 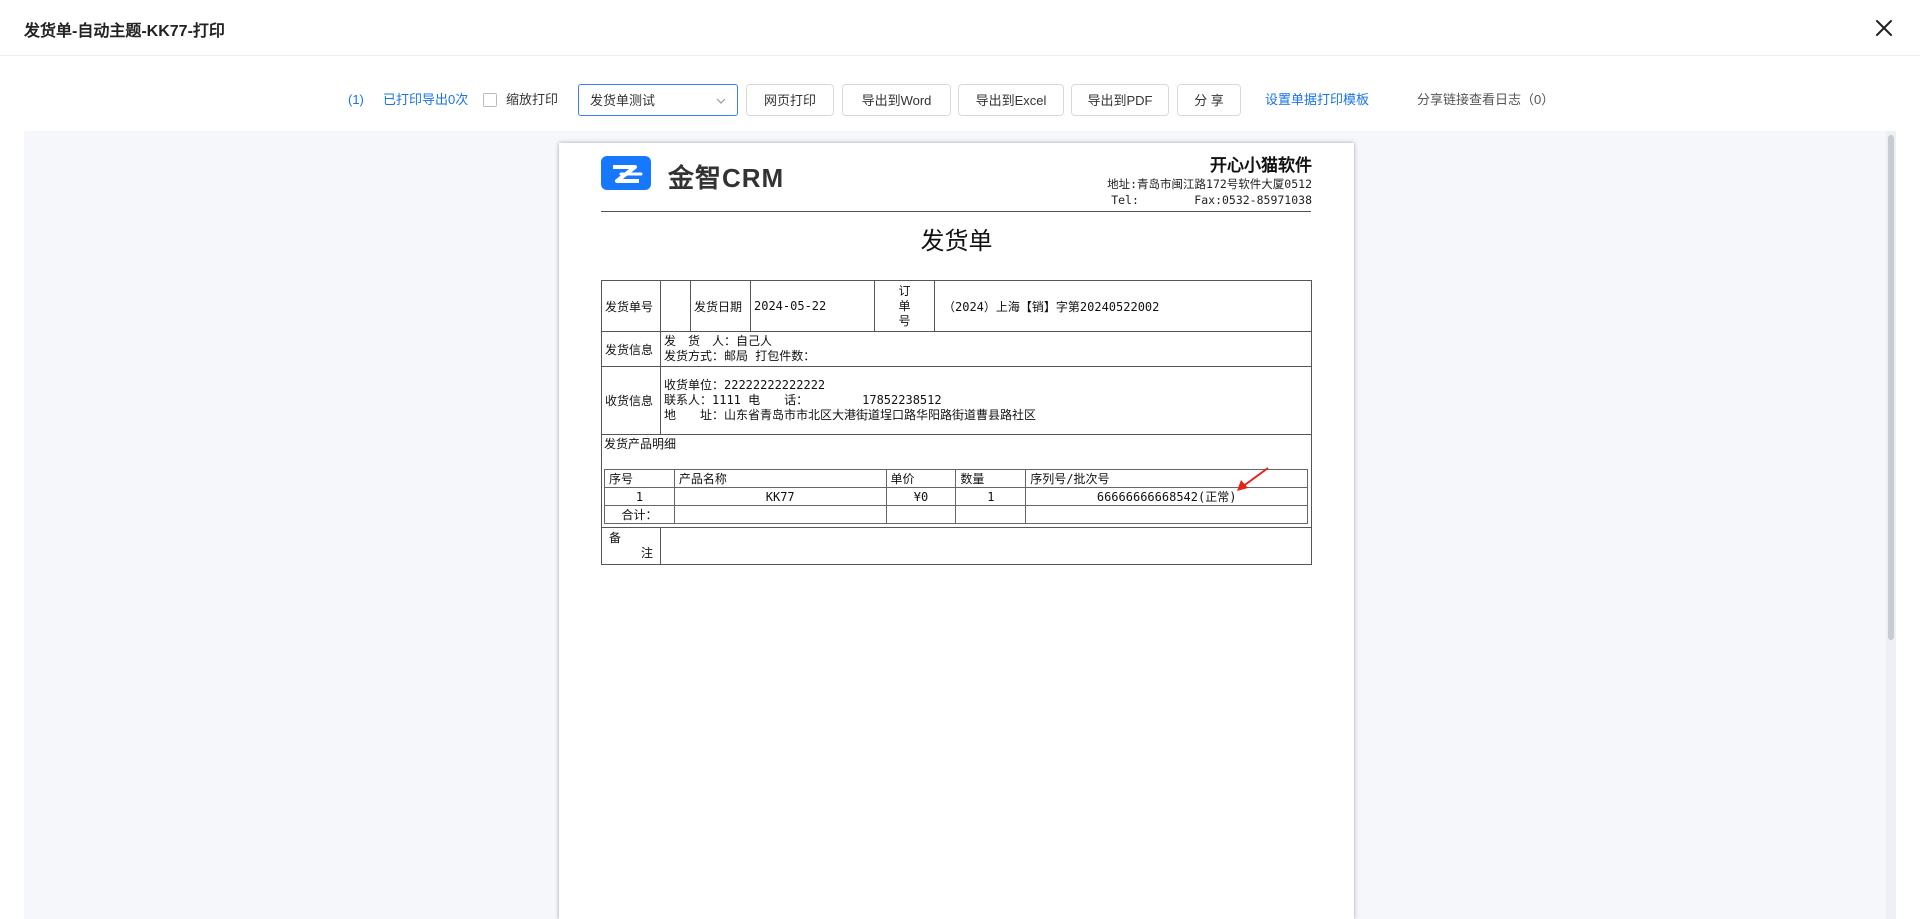 What do you see at coordinates (956, 211) in the screenshot?
I see `header-divider` at bounding box center [956, 211].